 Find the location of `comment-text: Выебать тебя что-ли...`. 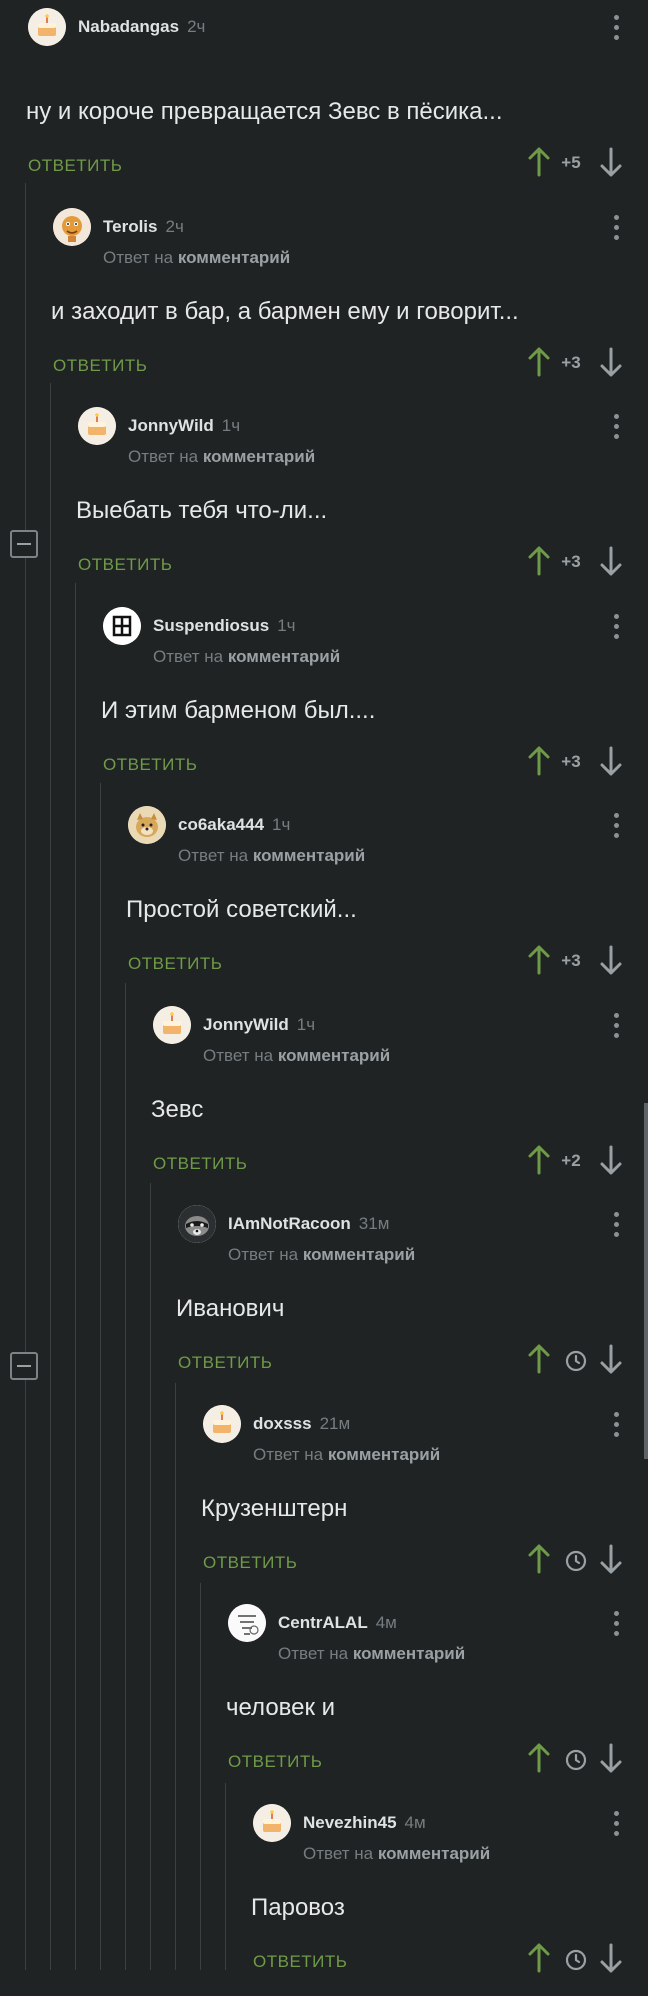

comment-text: Выебать тебя что-ли... is located at coordinates (202, 510).